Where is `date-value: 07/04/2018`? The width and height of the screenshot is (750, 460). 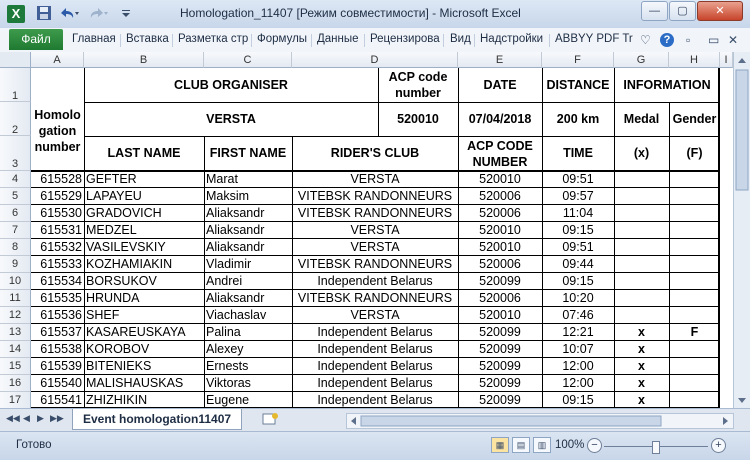
date-value: 07/04/2018 is located at coordinates (500, 119).